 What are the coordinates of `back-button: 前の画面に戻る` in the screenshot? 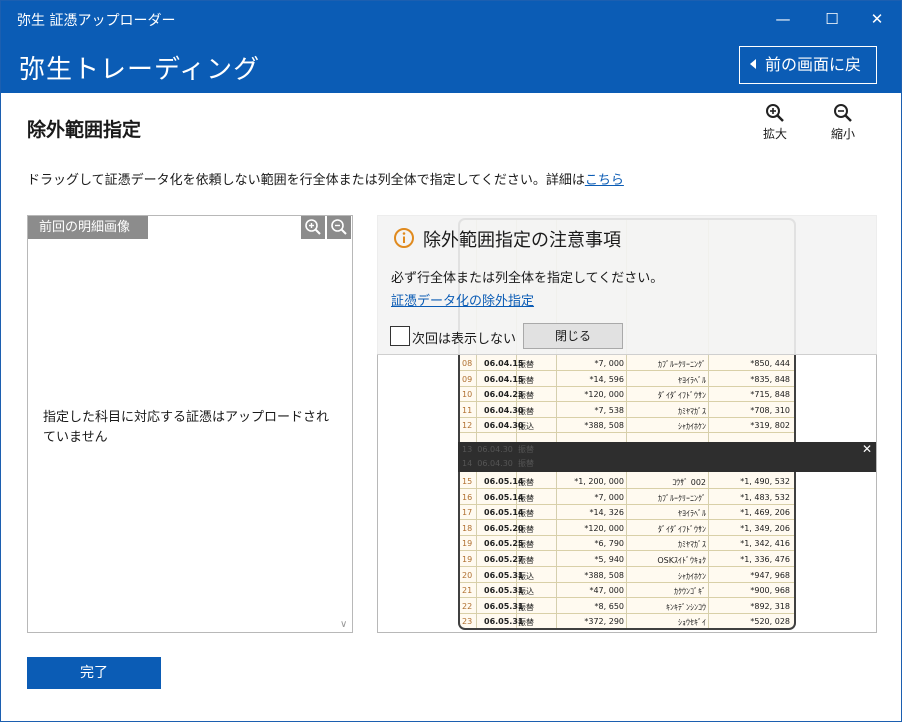 It's located at (808, 78).